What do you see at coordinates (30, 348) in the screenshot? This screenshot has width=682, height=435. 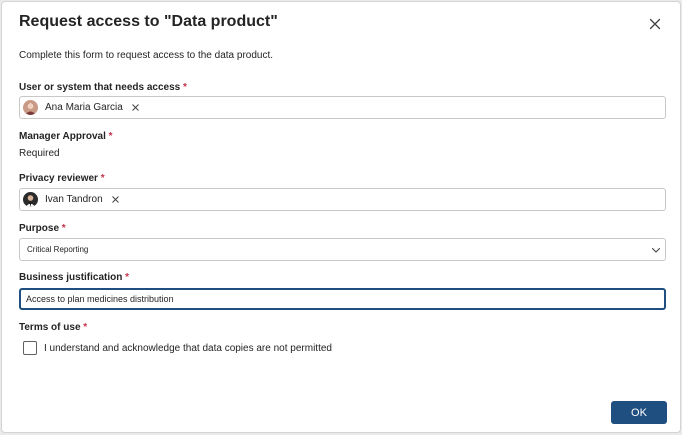 I see `terms-checkbox` at bounding box center [30, 348].